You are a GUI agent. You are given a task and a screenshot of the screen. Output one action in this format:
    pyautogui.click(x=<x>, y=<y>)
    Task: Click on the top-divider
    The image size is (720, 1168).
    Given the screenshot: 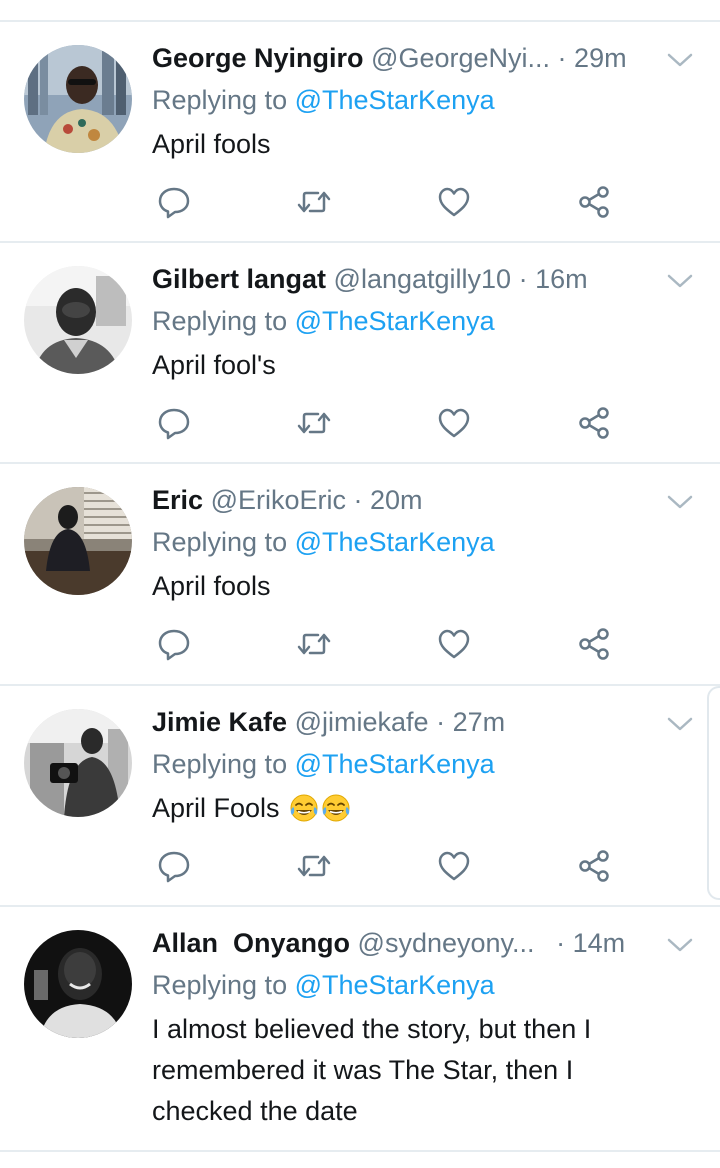 What is the action you would take?
    pyautogui.click(x=360, y=21)
    